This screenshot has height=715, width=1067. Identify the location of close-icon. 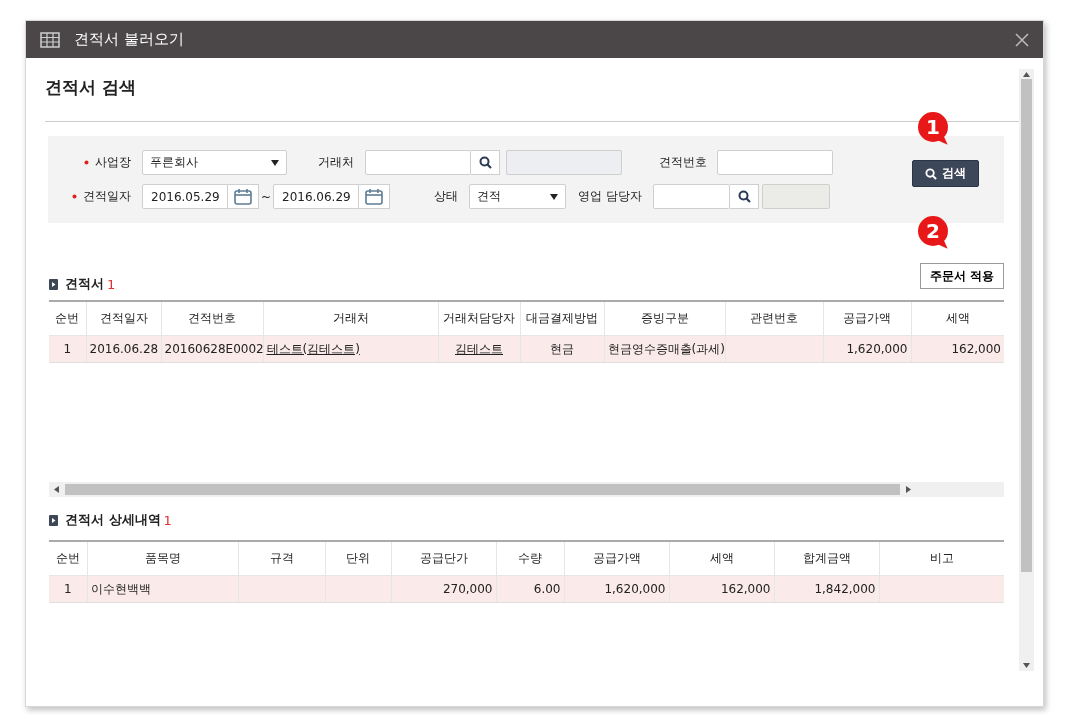
(1022, 39).